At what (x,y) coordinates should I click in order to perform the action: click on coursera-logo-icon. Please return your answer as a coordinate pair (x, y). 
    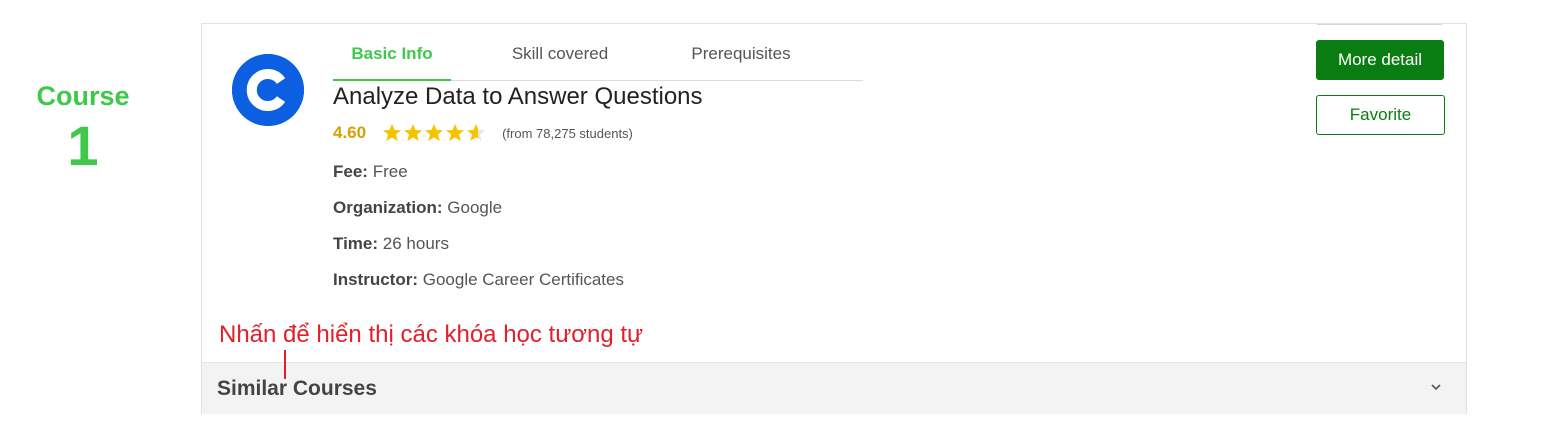
    Looking at the image, I should click on (268, 90).